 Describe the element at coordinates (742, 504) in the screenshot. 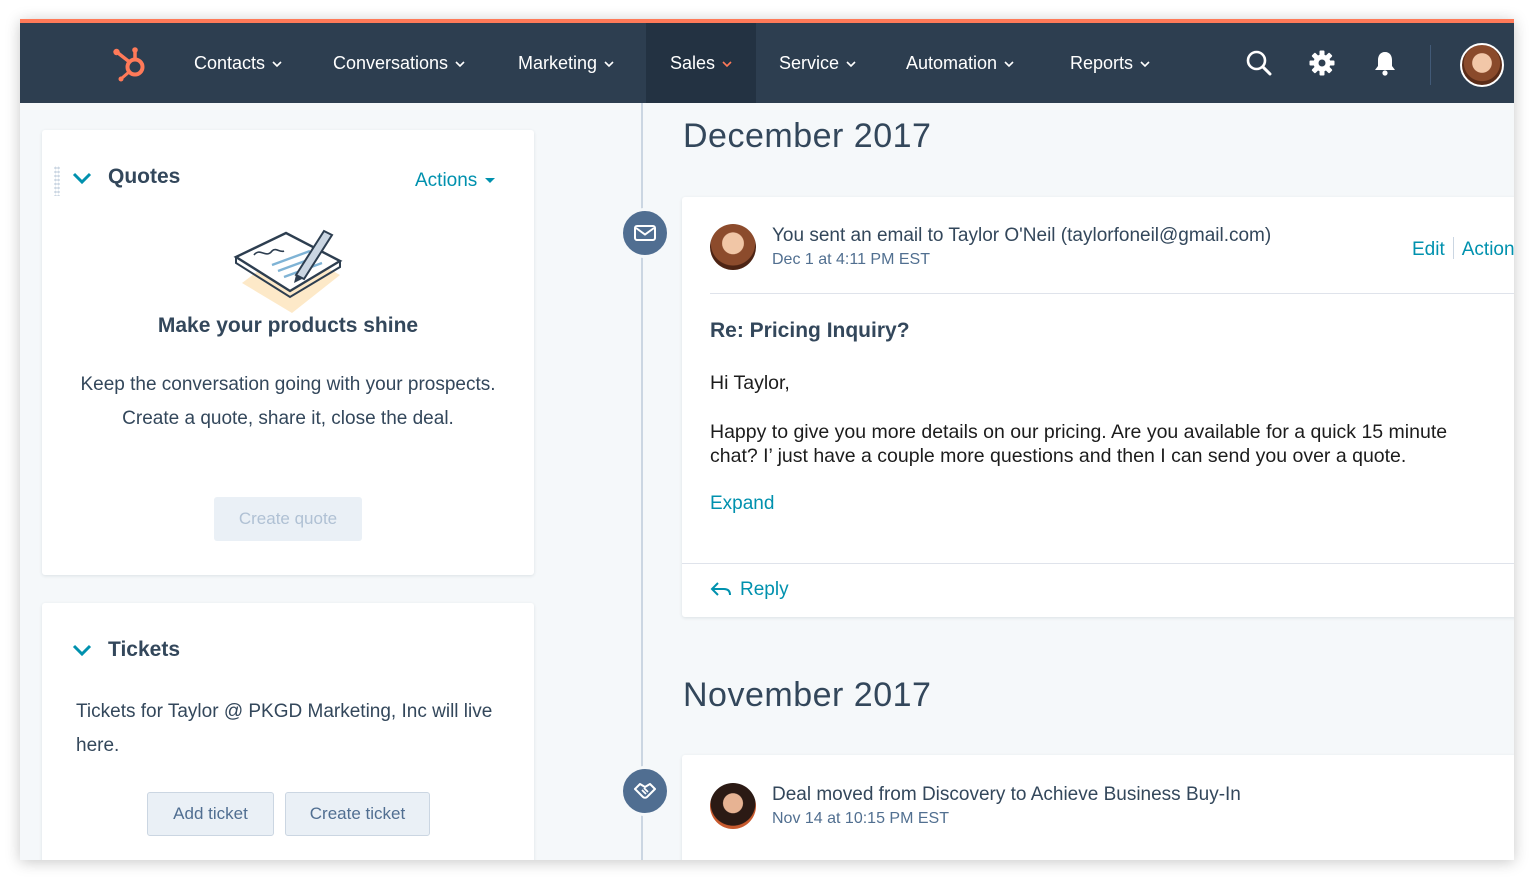

I see `expand-link: Expand` at that location.